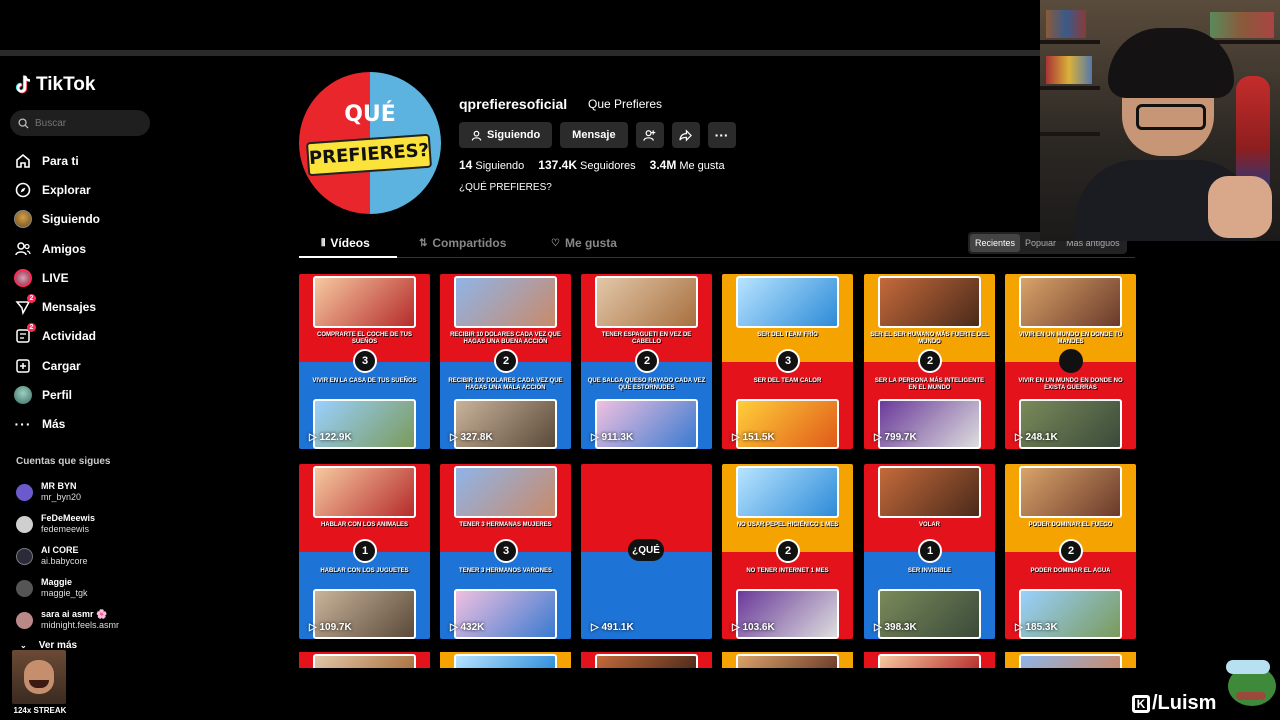 Image resolution: width=1280 pixels, height=720 pixels. What do you see at coordinates (85, 123) in the screenshot?
I see `search-input` at bounding box center [85, 123].